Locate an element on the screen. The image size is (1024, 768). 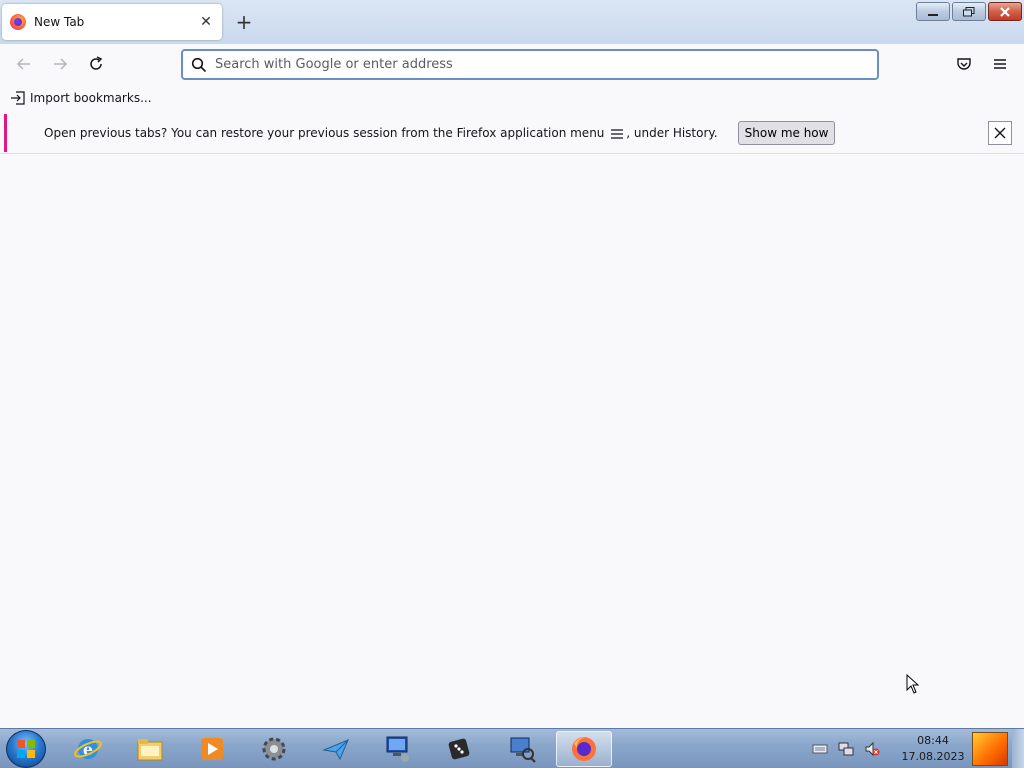
close-icon is located at coordinates (1000, 133).